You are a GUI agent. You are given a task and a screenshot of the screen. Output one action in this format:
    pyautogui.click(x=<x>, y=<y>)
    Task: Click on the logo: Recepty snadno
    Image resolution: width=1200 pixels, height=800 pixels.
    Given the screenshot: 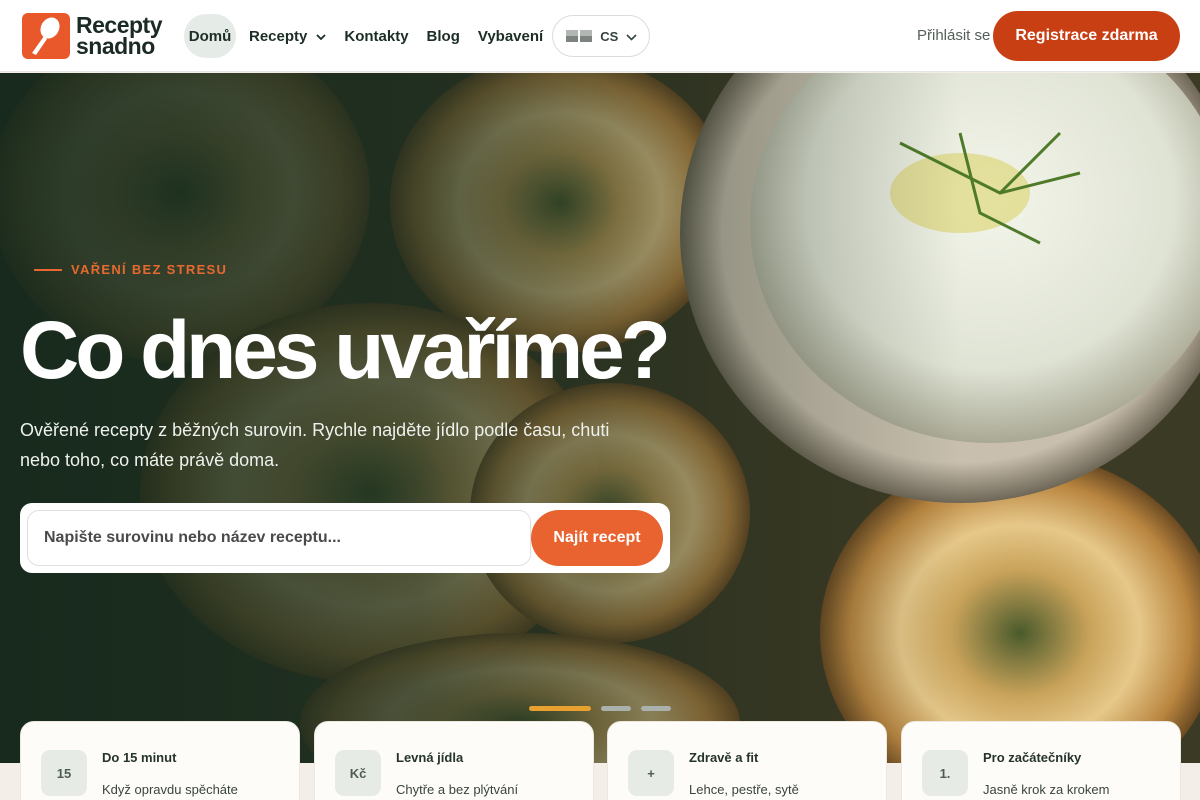 What is the action you would take?
    pyautogui.click(x=92, y=36)
    